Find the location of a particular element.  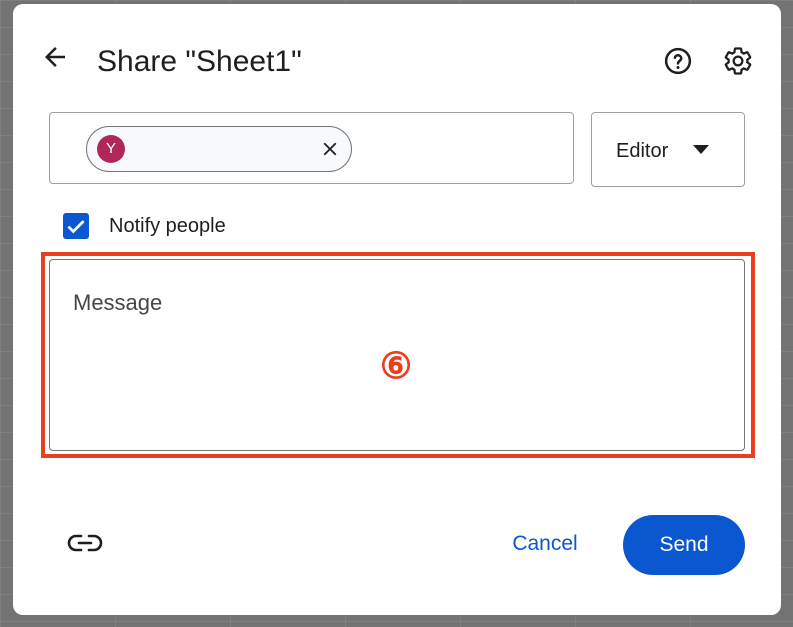

help-button is located at coordinates (678, 61).